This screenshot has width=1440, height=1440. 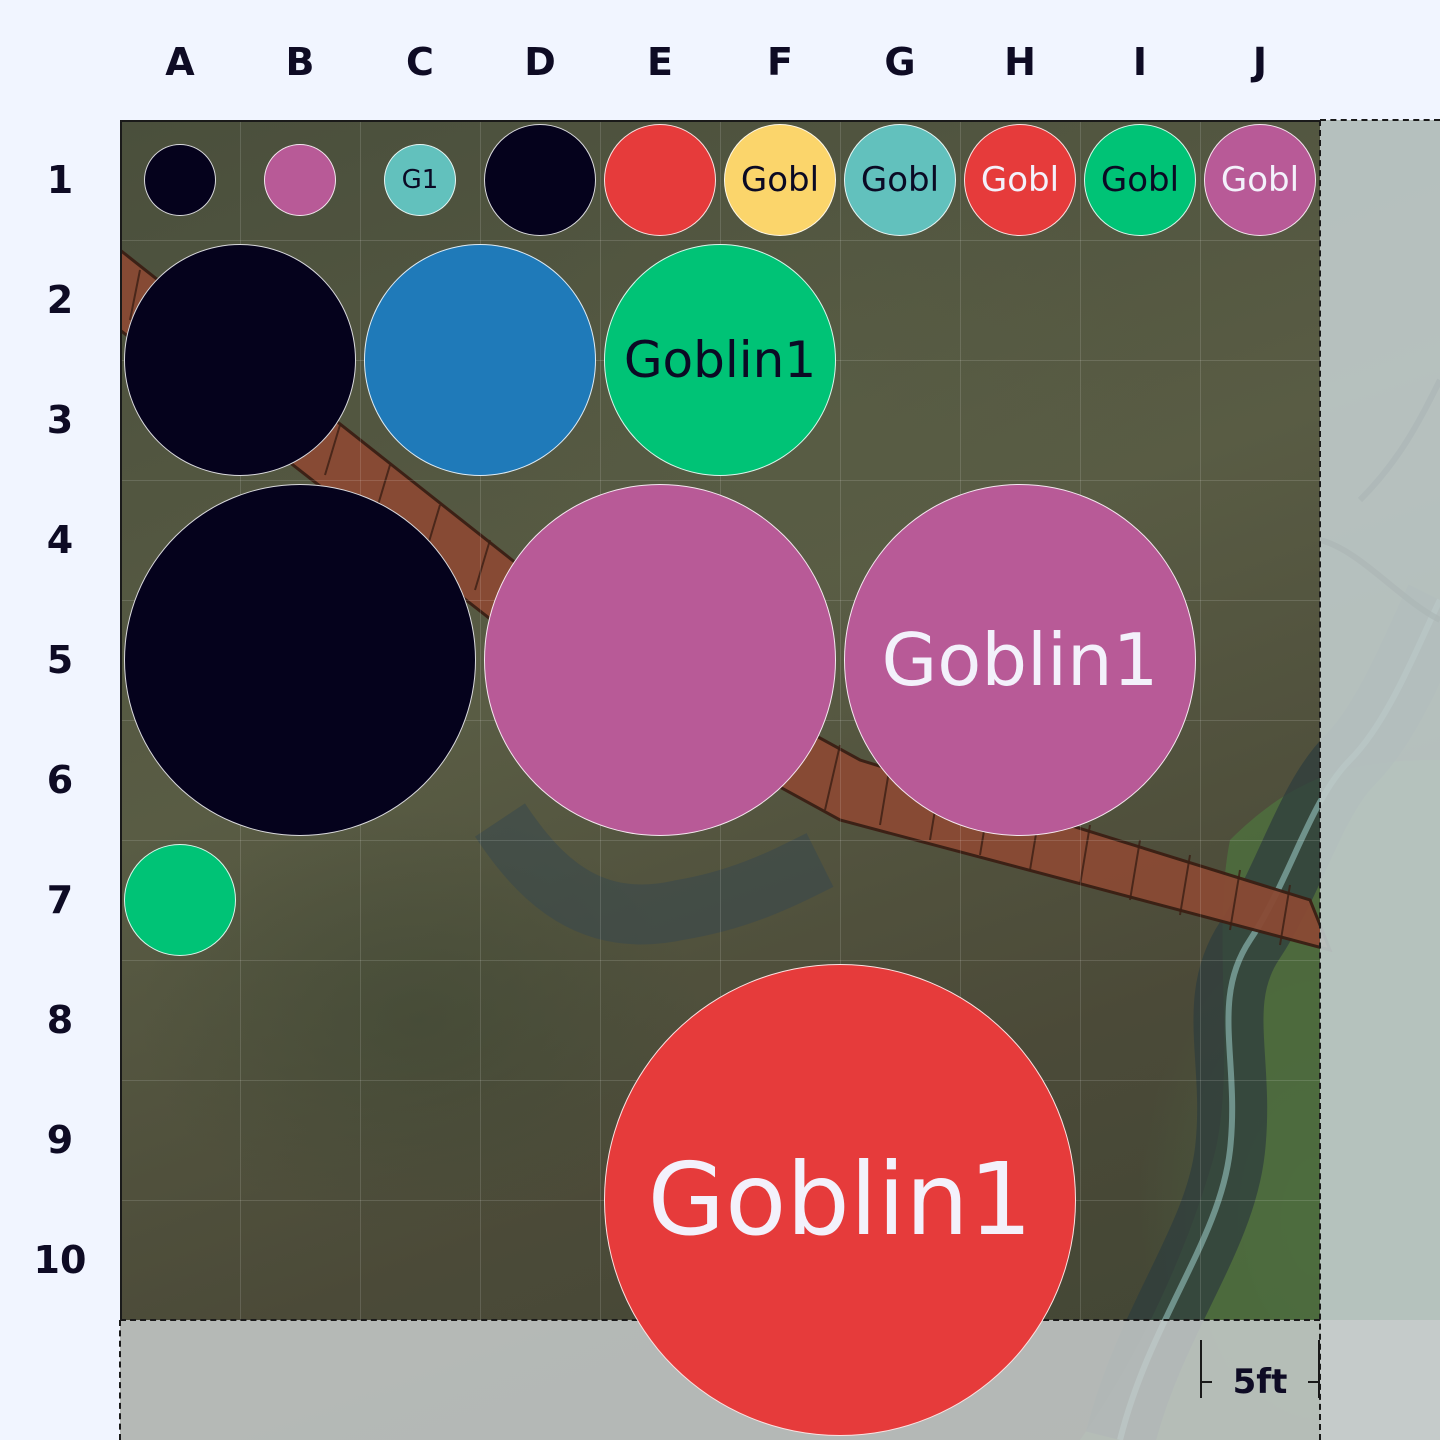 What do you see at coordinates (900, 62) in the screenshot?
I see `column-label-g: G` at bounding box center [900, 62].